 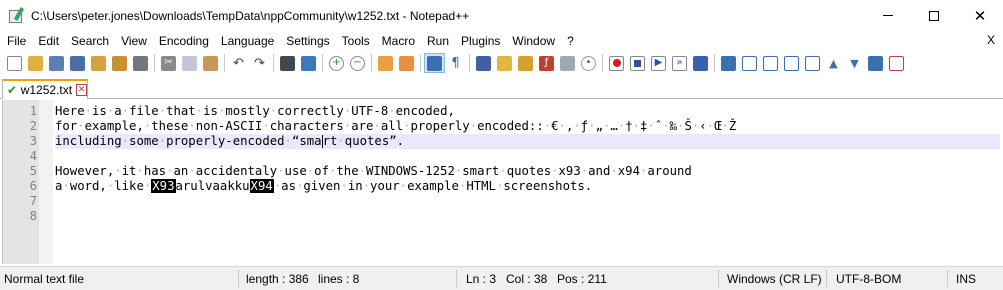 What do you see at coordinates (991, 40) in the screenshot?
I see `close-document-button: X` at bounding box center [991, 40].